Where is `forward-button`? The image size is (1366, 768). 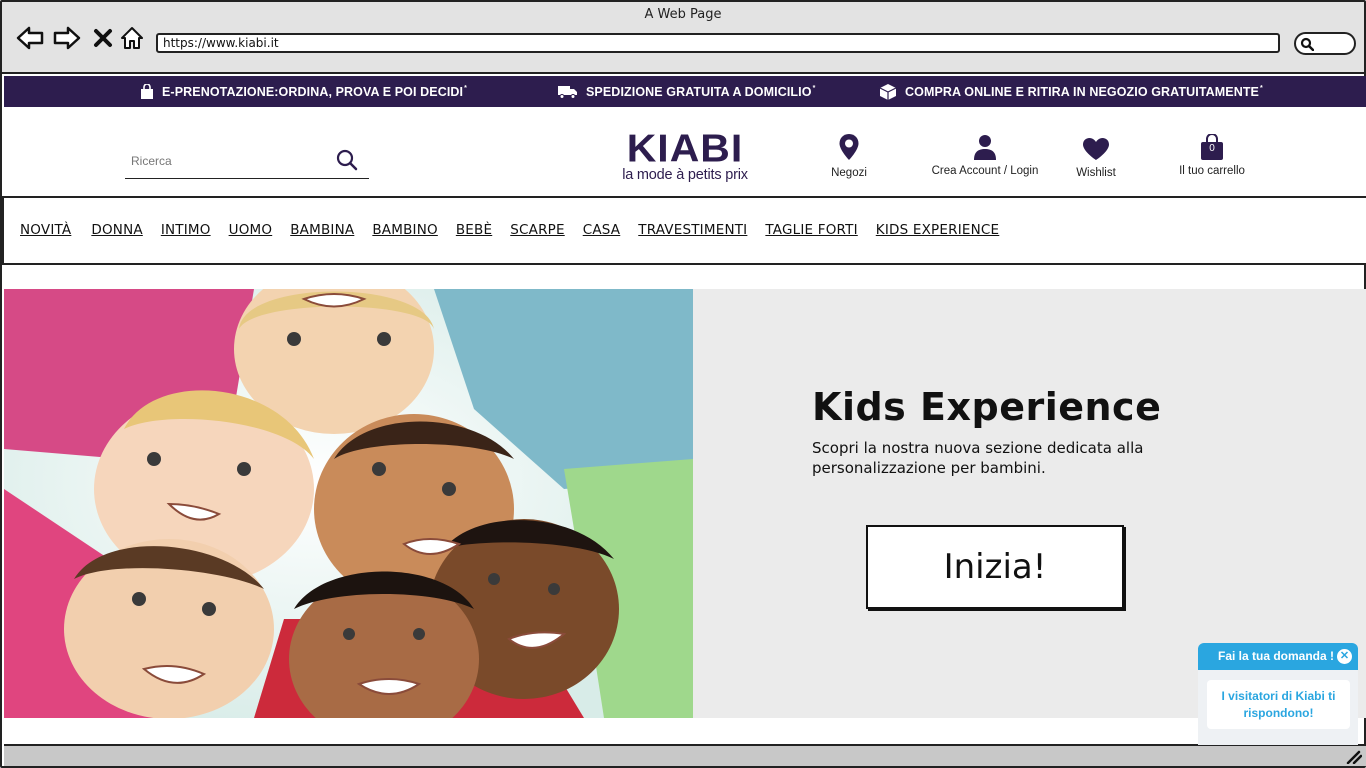 forward-button is located at coordinates (67, 38).